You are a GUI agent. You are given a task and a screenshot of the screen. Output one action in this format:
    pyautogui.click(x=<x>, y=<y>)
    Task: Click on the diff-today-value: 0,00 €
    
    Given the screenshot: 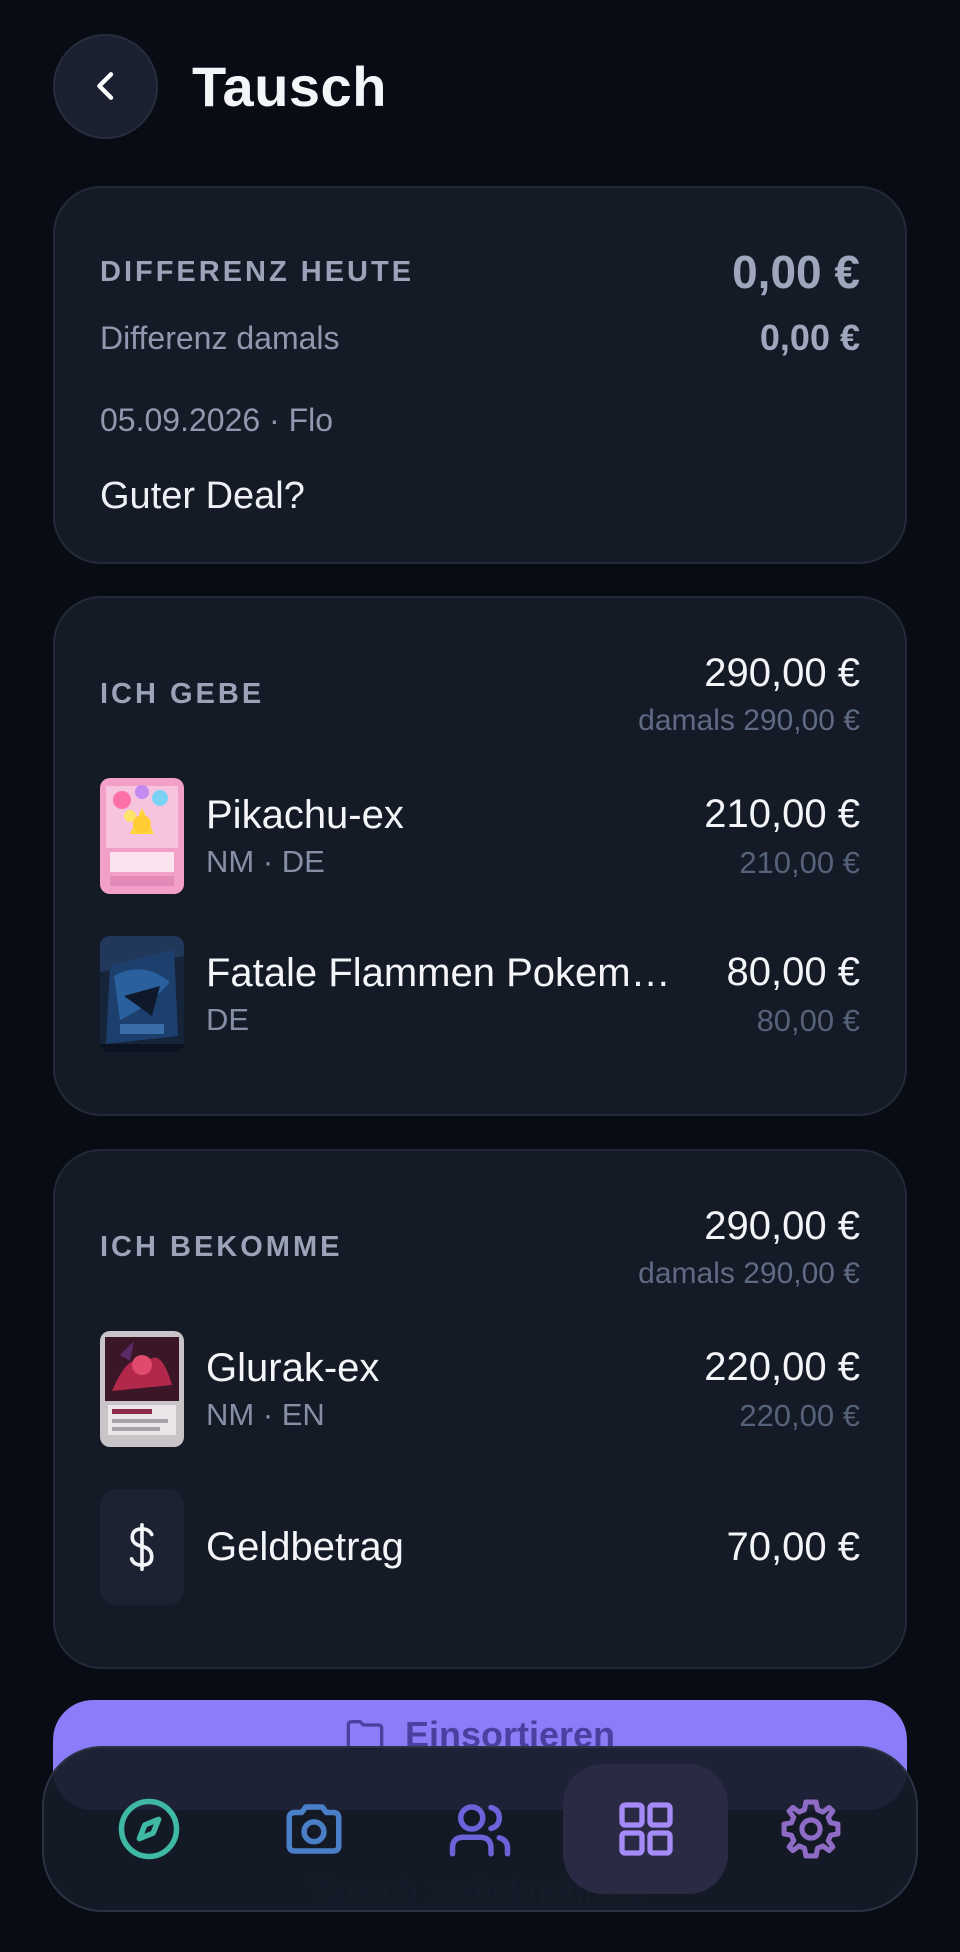 What is the action you would take?
    pyautogui.click(x=796, y=272)
    